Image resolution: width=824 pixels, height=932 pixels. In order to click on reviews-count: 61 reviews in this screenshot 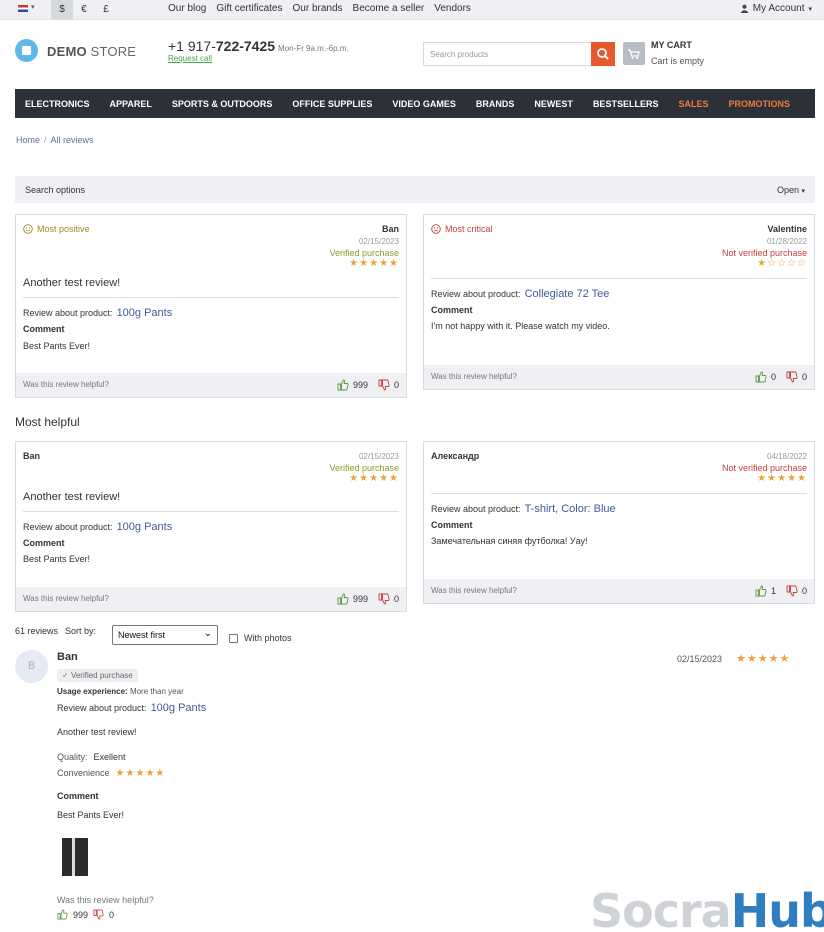, I will do `click(37, 631)`.